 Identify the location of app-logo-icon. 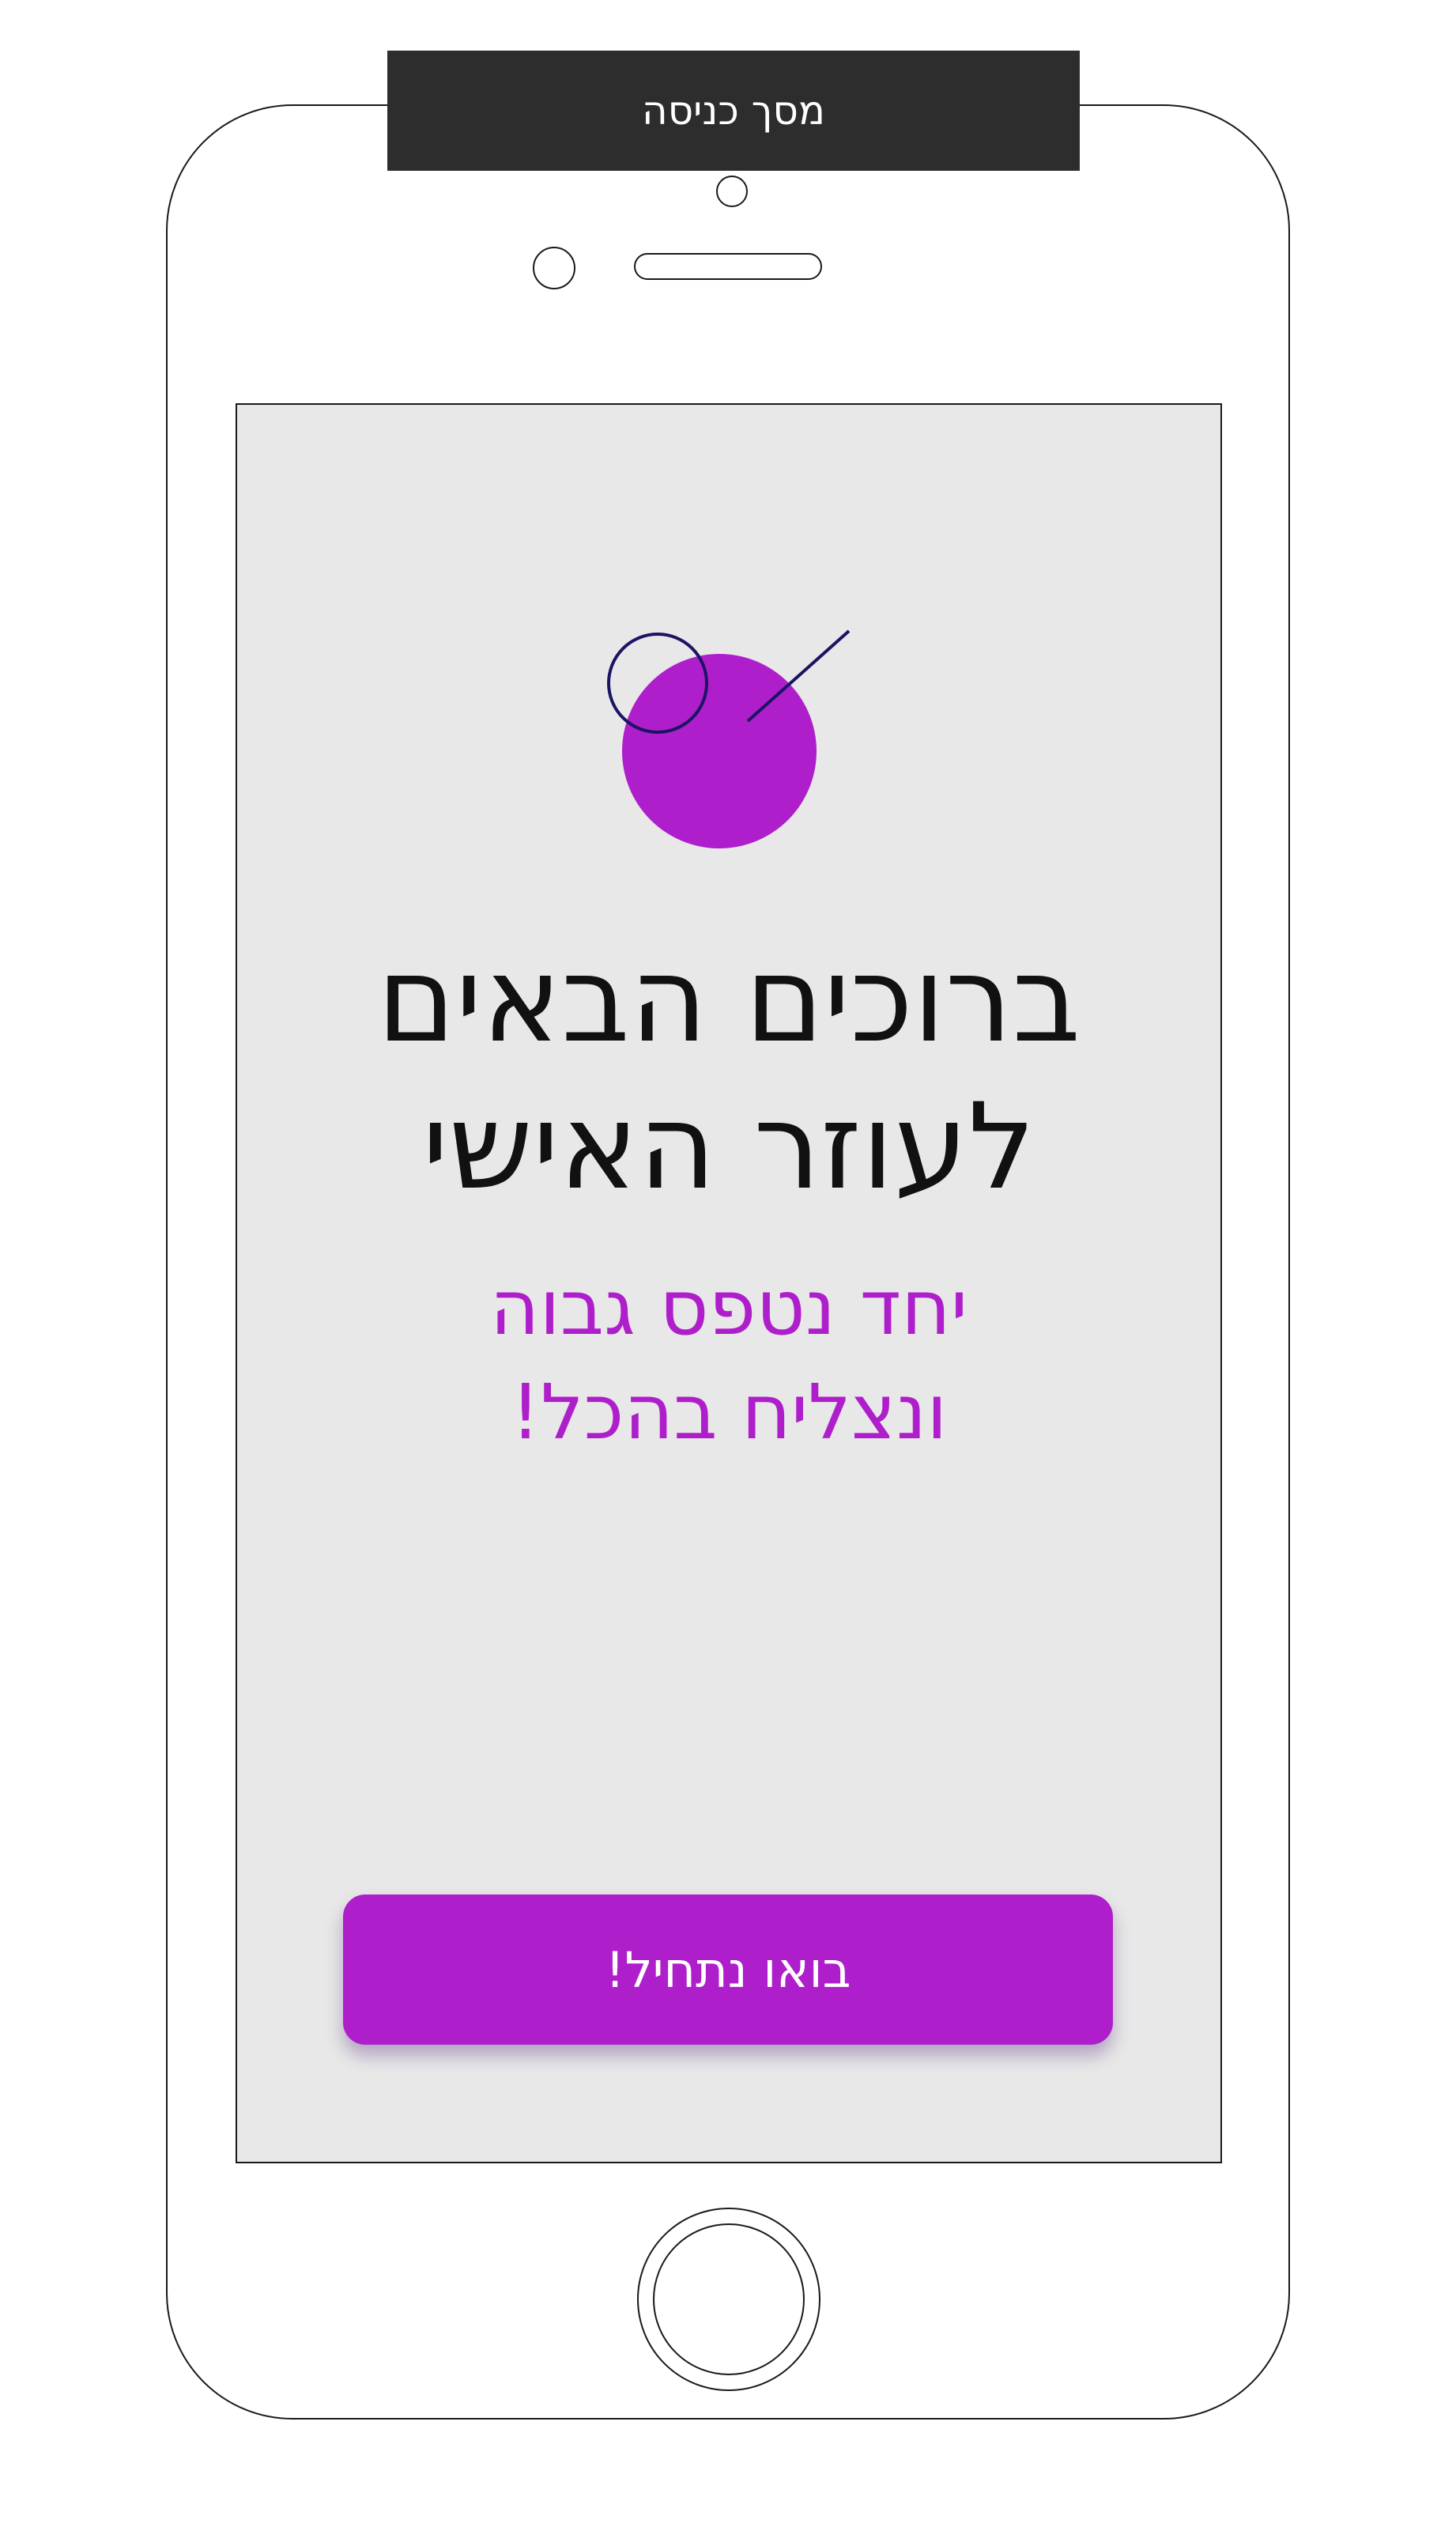
(729, 738).